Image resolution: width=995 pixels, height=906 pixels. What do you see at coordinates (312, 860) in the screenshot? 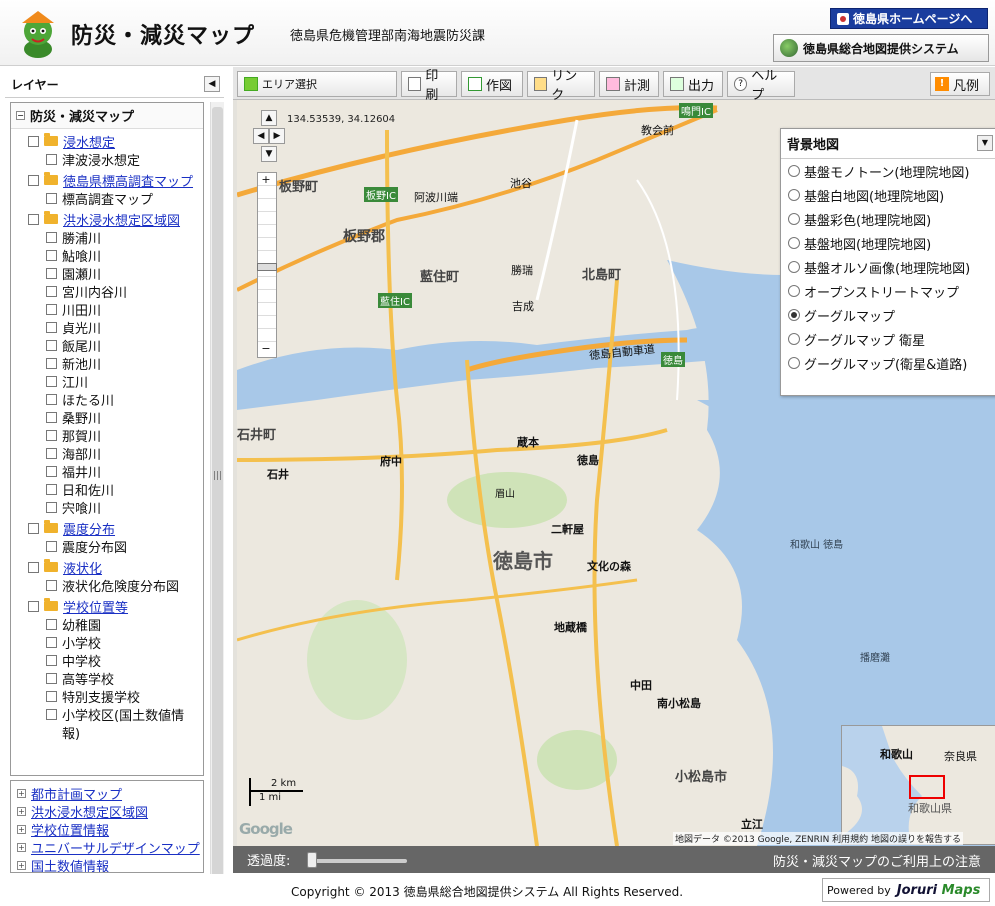
I see `transparency-slider-handle` at bounding box center [312, 860].